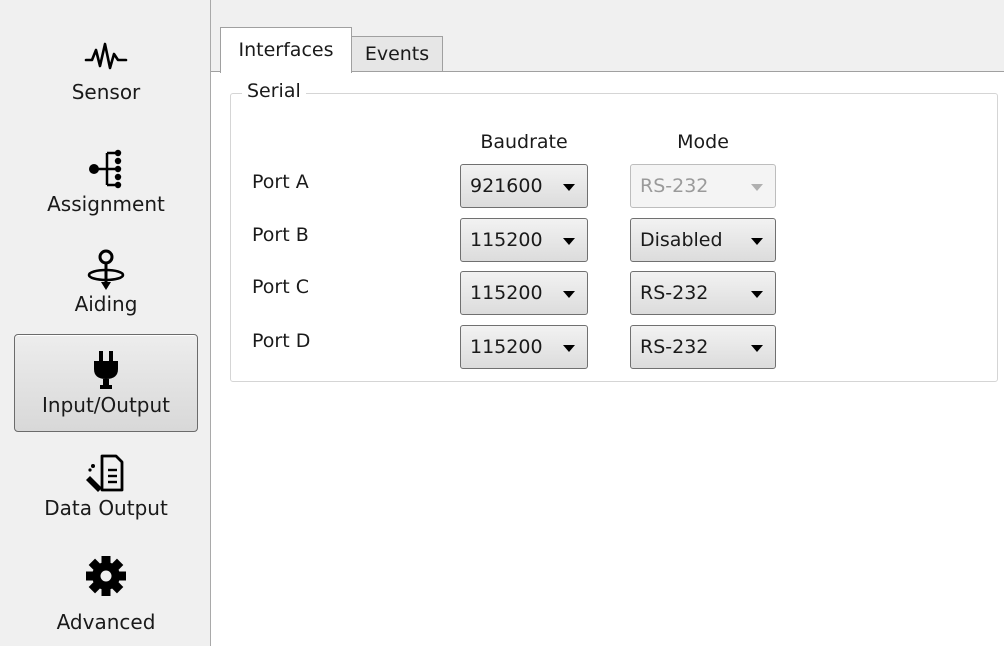  What do you see at coordinates (106, 474) in the screenshot?
I see `document-pen-icon` at bounding box center [106, 474].